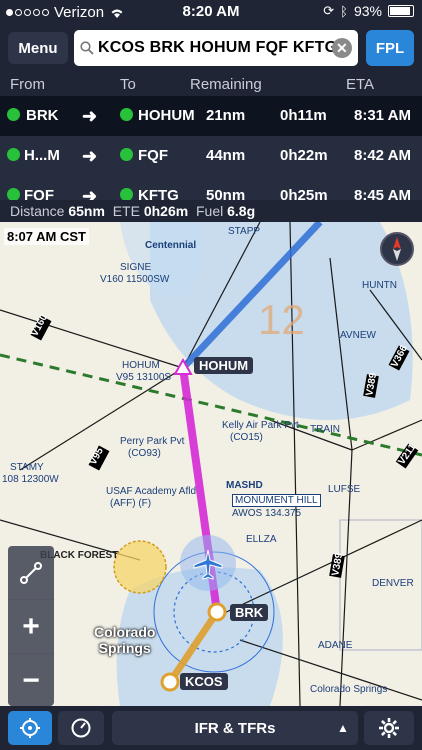  I want to click on toolbar: Menu KCOS BRK HOHUM FQF KFTG ✕ FPL, so click(211, 48).